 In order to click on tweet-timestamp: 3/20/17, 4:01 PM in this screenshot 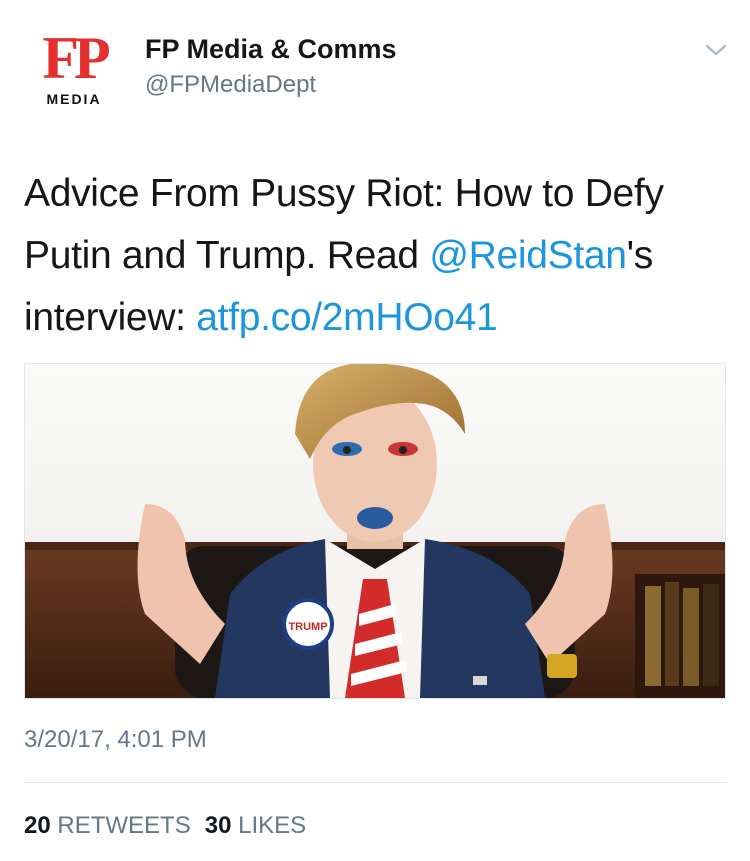, I will do `click(115, 740)`.